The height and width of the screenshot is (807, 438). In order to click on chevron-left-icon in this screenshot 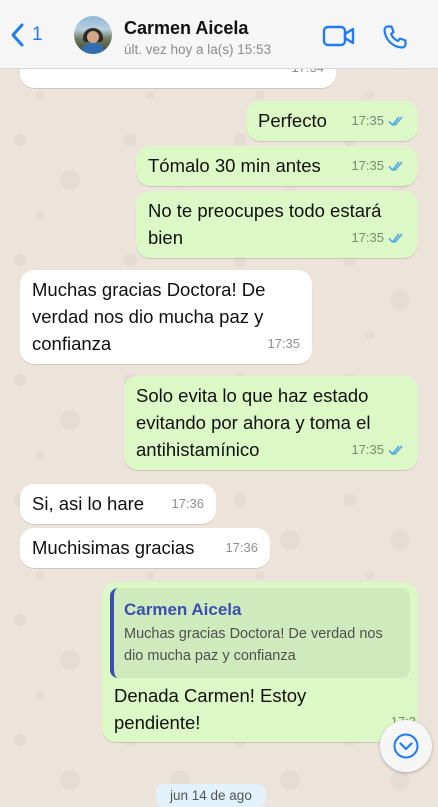, I will do `click(17, 35)`.